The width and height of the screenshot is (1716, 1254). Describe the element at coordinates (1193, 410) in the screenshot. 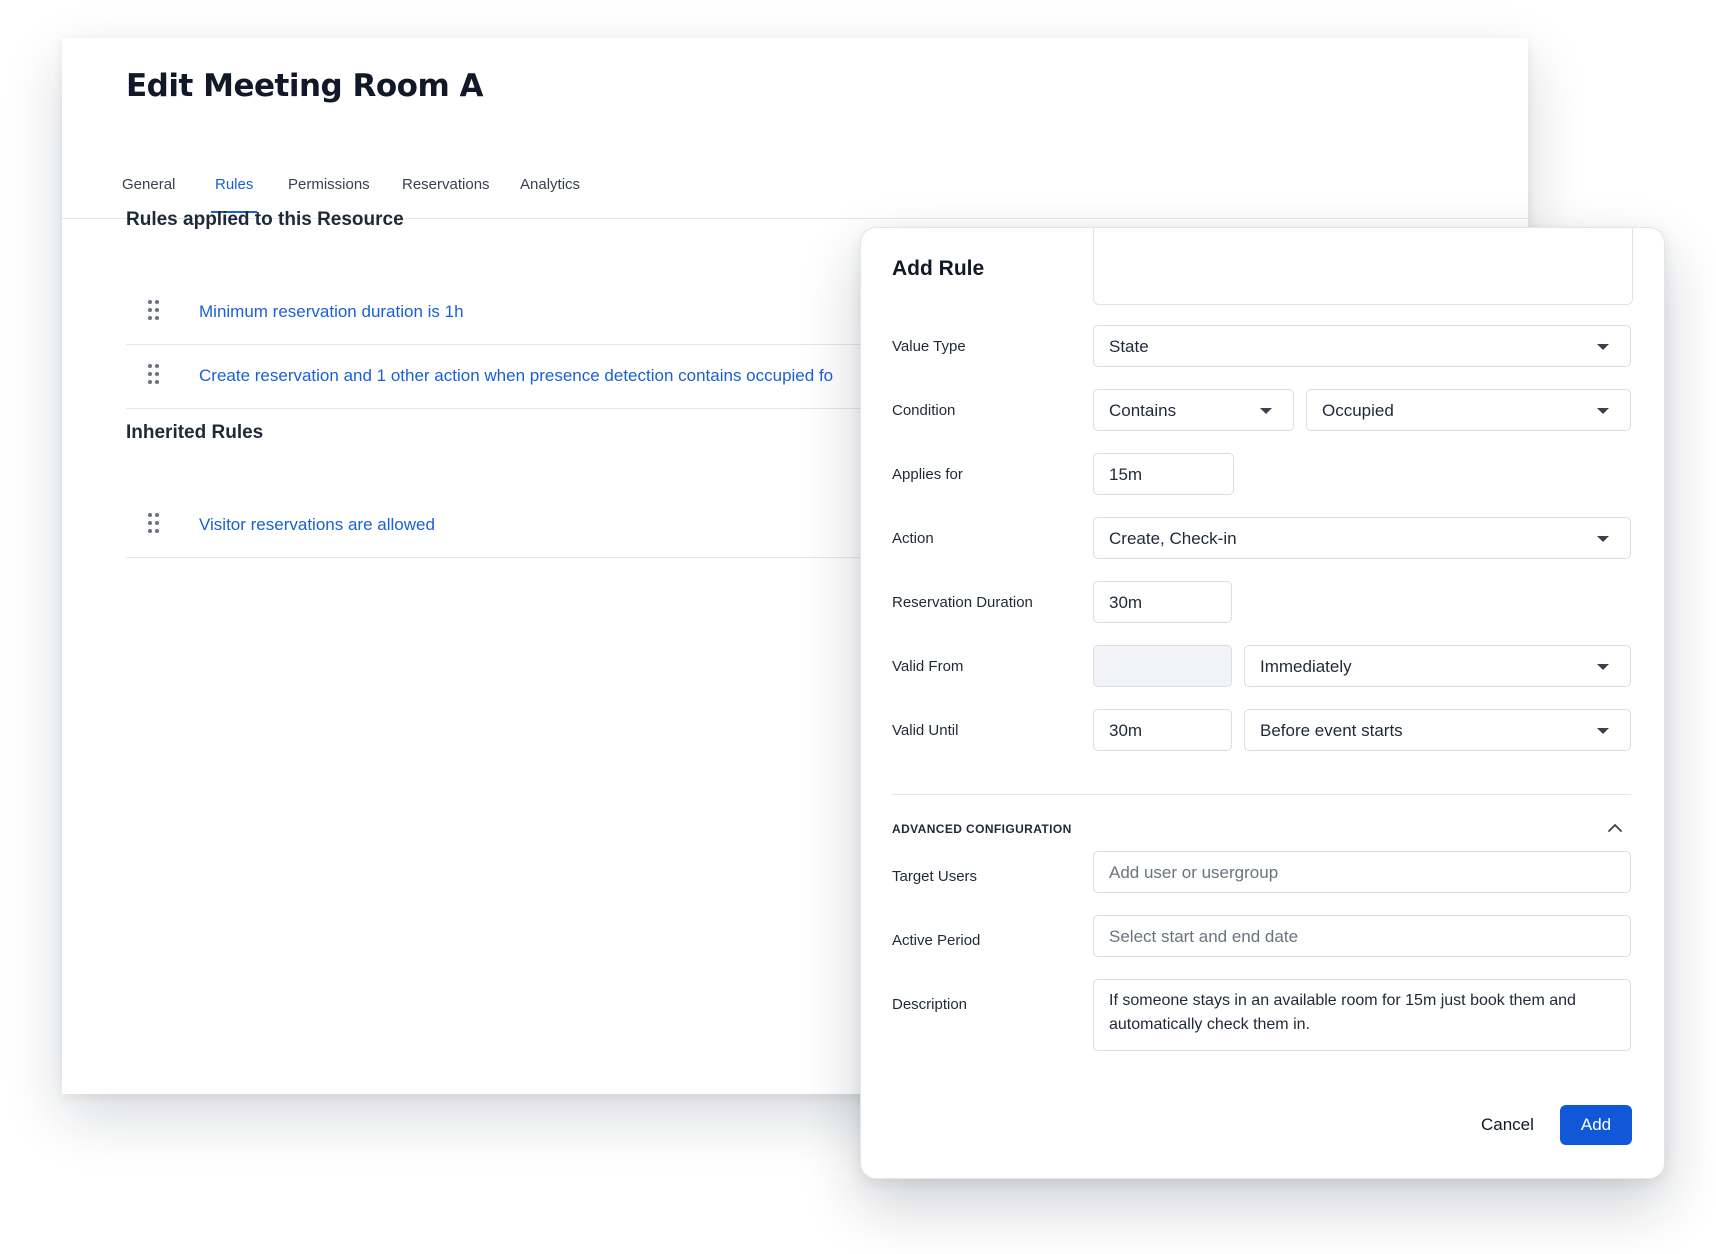

I see `condition-operator-select: Contains` at that location.